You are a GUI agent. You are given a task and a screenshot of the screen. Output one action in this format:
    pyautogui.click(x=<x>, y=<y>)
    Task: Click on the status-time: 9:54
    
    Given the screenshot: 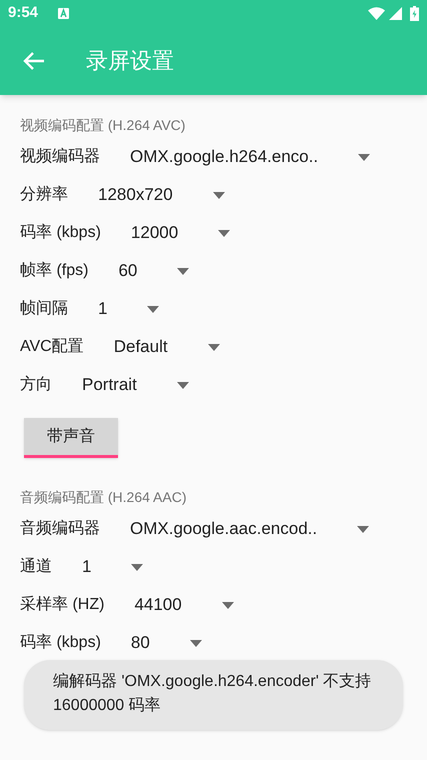 What is the action you would take?
    pyautogui.click(x=23, y=12)
    